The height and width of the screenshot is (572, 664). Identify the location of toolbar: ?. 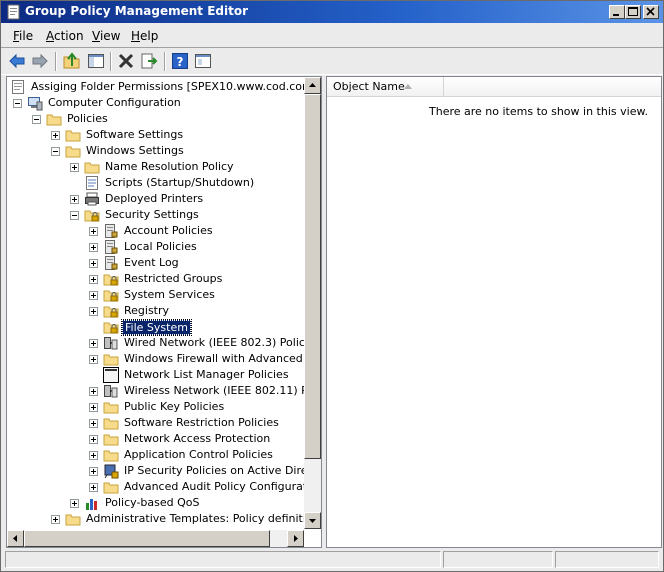
(332, 61).